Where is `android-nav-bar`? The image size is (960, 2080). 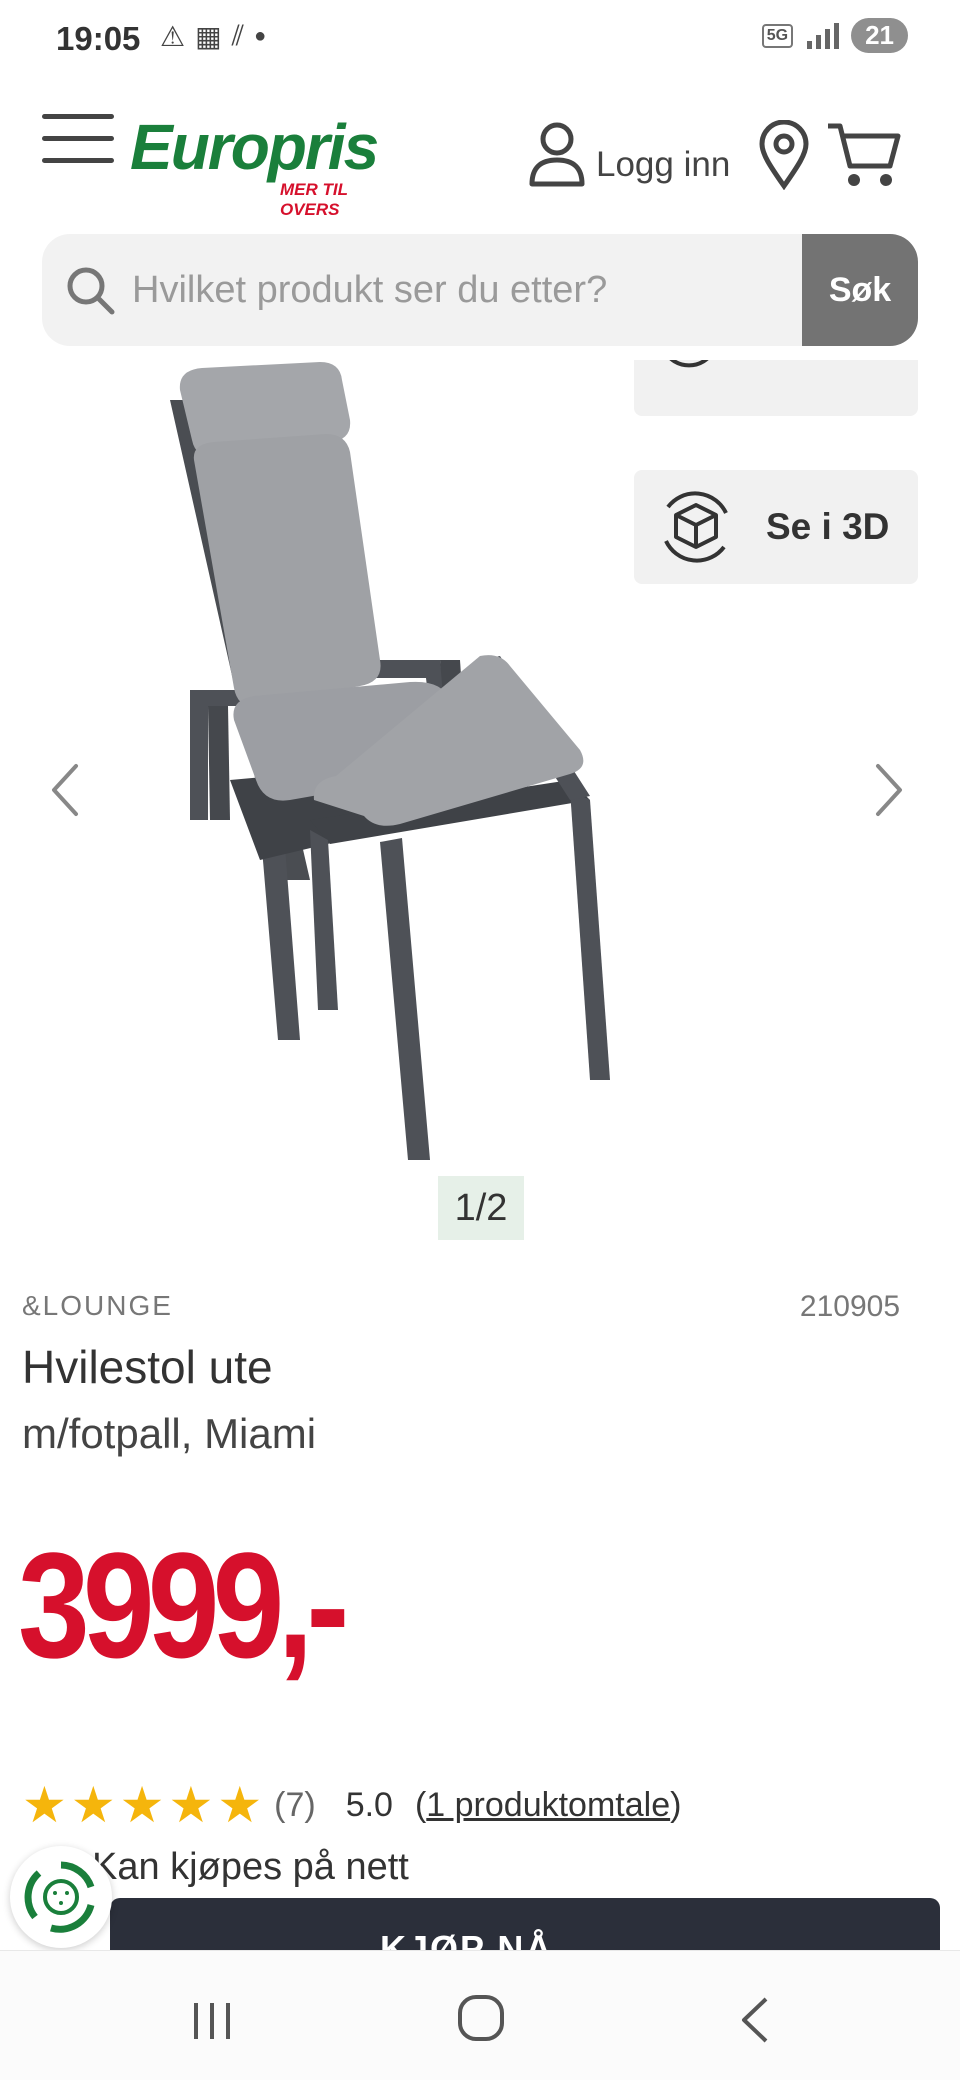 android-nav-bar is located at coordinates (480, 2015).